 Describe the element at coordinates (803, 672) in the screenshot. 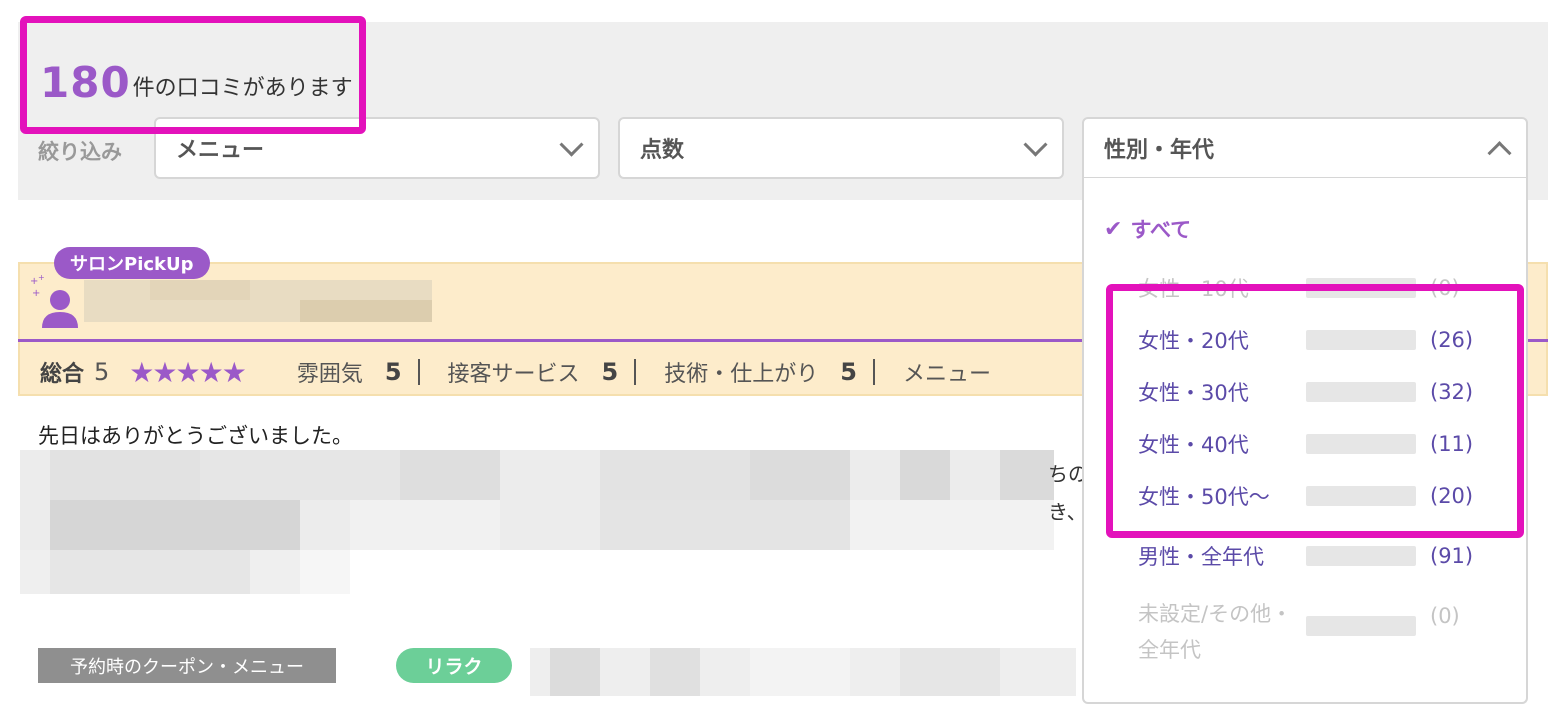

I see `coupon-name-blurred` at that location.